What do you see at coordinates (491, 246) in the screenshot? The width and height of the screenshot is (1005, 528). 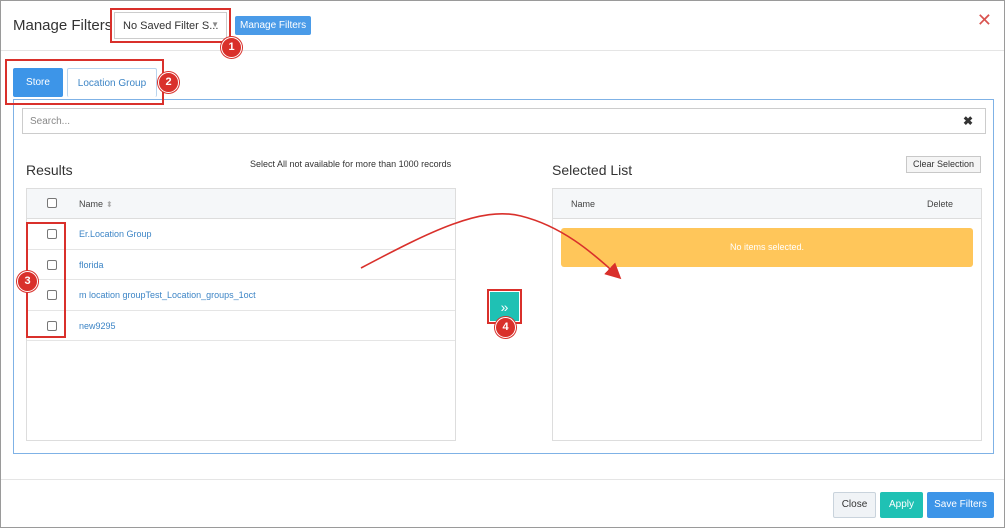 I see `annotation-arrow` at bounding box center [491, 246].